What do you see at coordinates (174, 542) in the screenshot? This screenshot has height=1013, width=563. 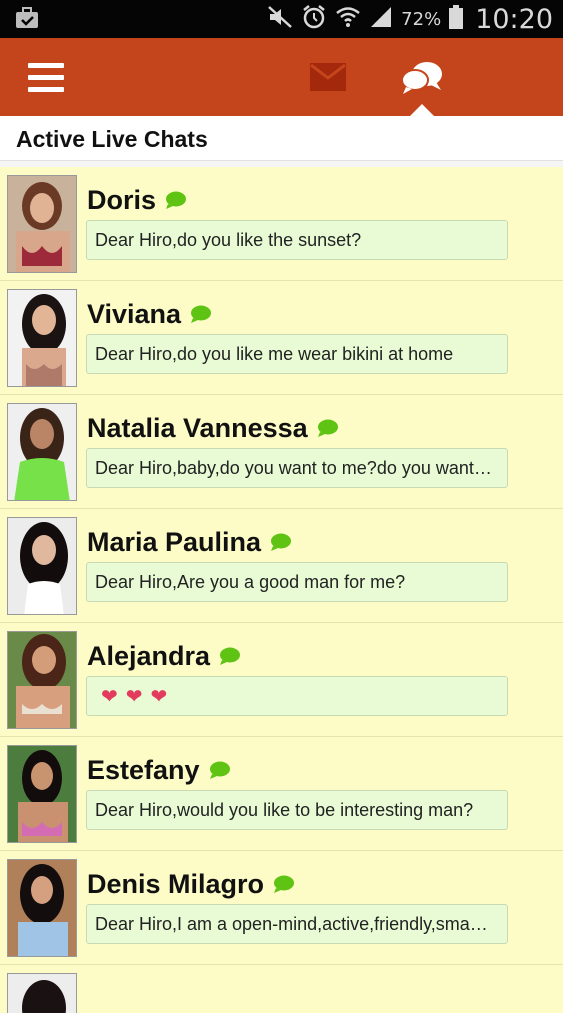 I see `contact-name: Maria Paulina` at bounding box center [174, 542].